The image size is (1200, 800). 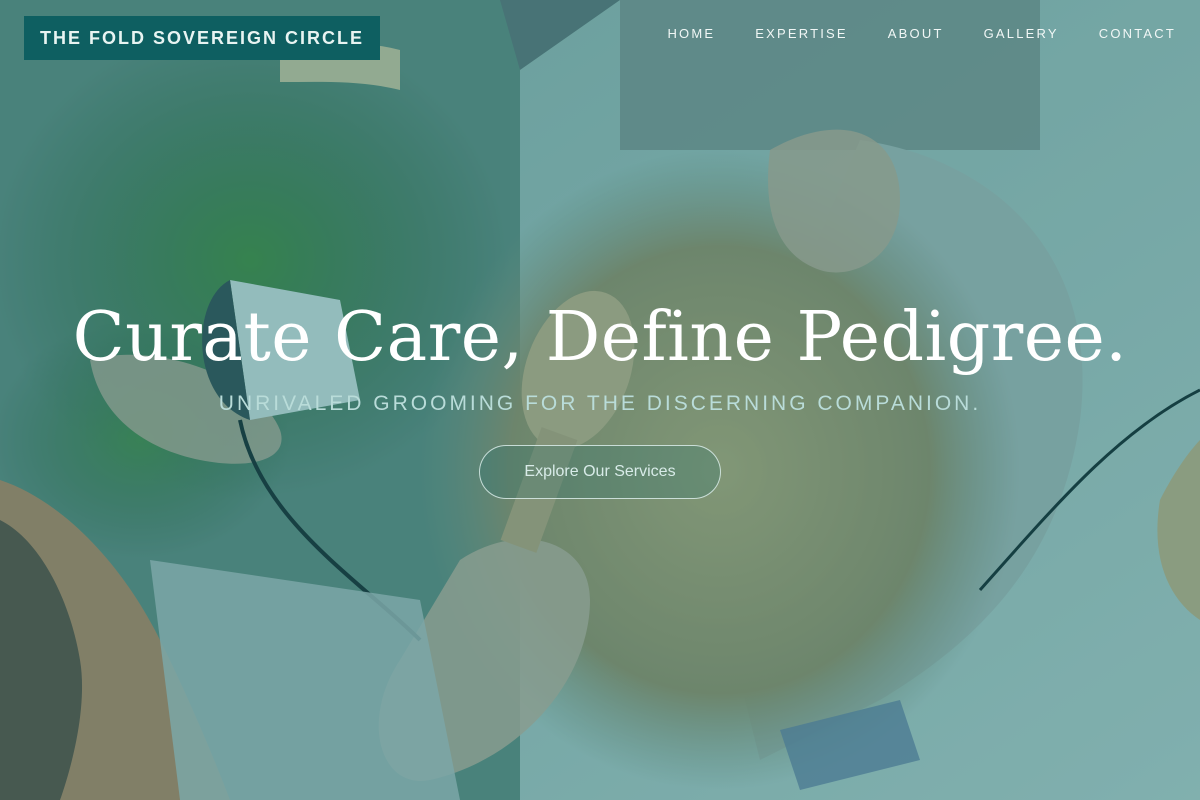 I want to click on hero-headline: Curate Care, Define Pedigree., so click(x=600, y=337).